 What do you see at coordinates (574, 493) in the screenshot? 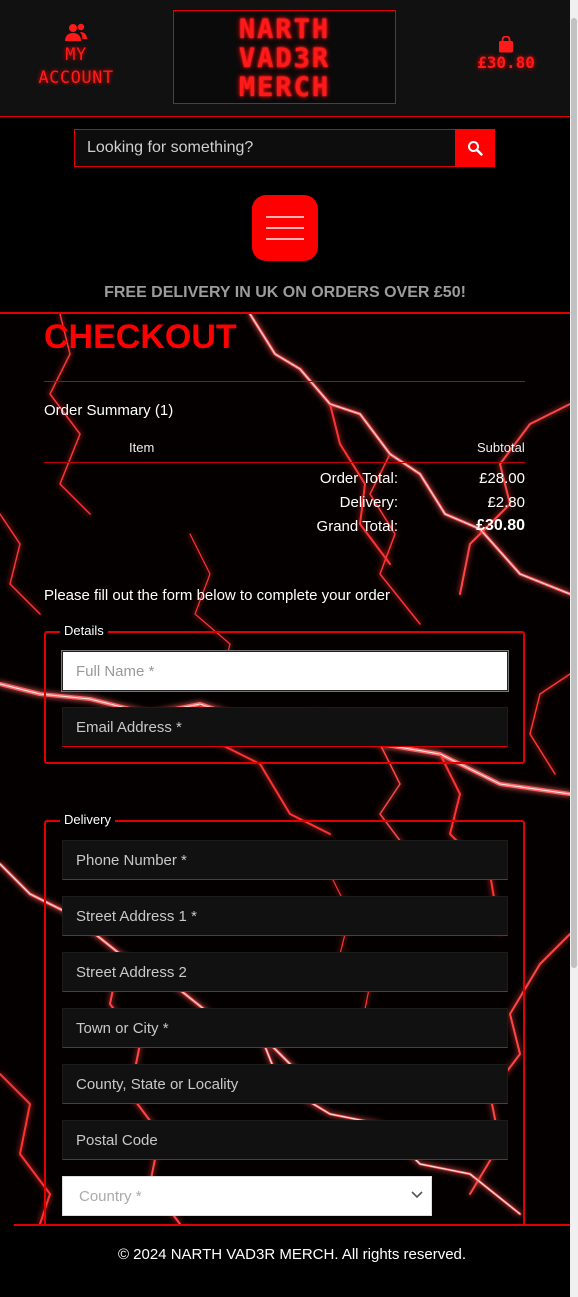
I see `scrollbar-thumb` at bounding box center [574, 493].